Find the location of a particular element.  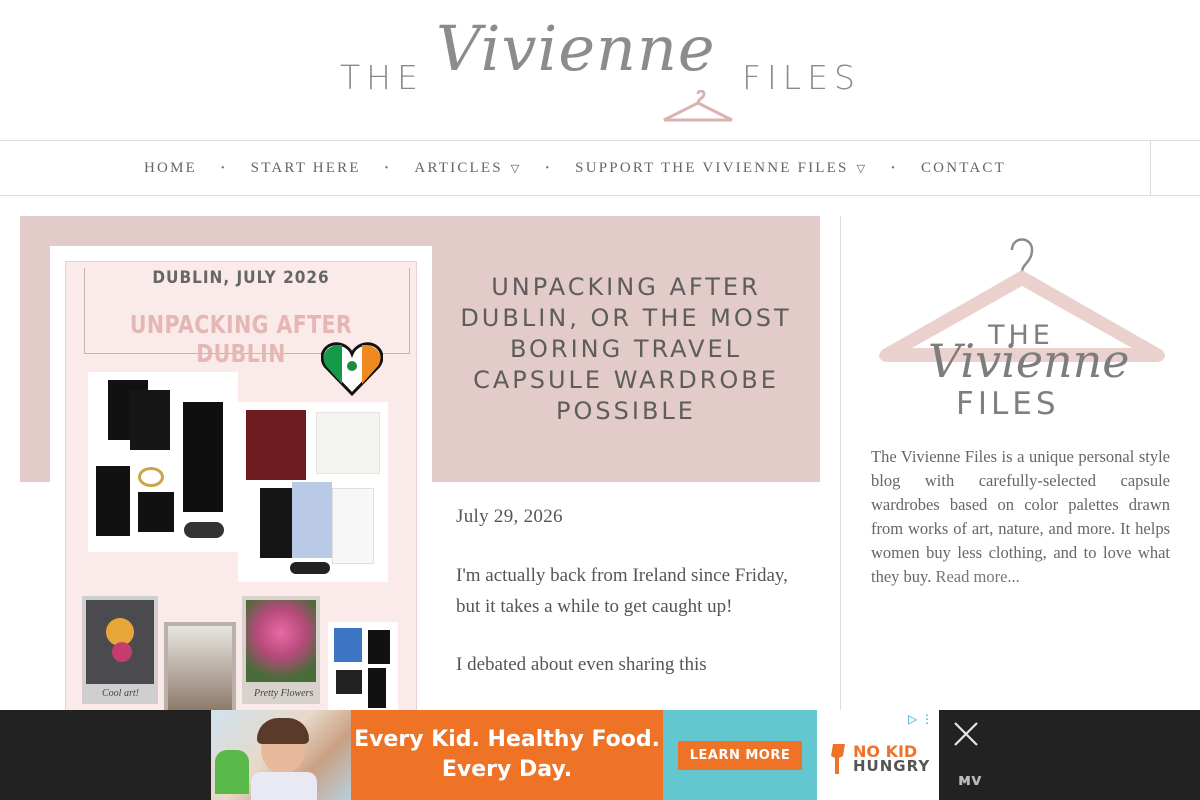

sidebar-logo-files: FILES is located at coordinates (1008, 404).